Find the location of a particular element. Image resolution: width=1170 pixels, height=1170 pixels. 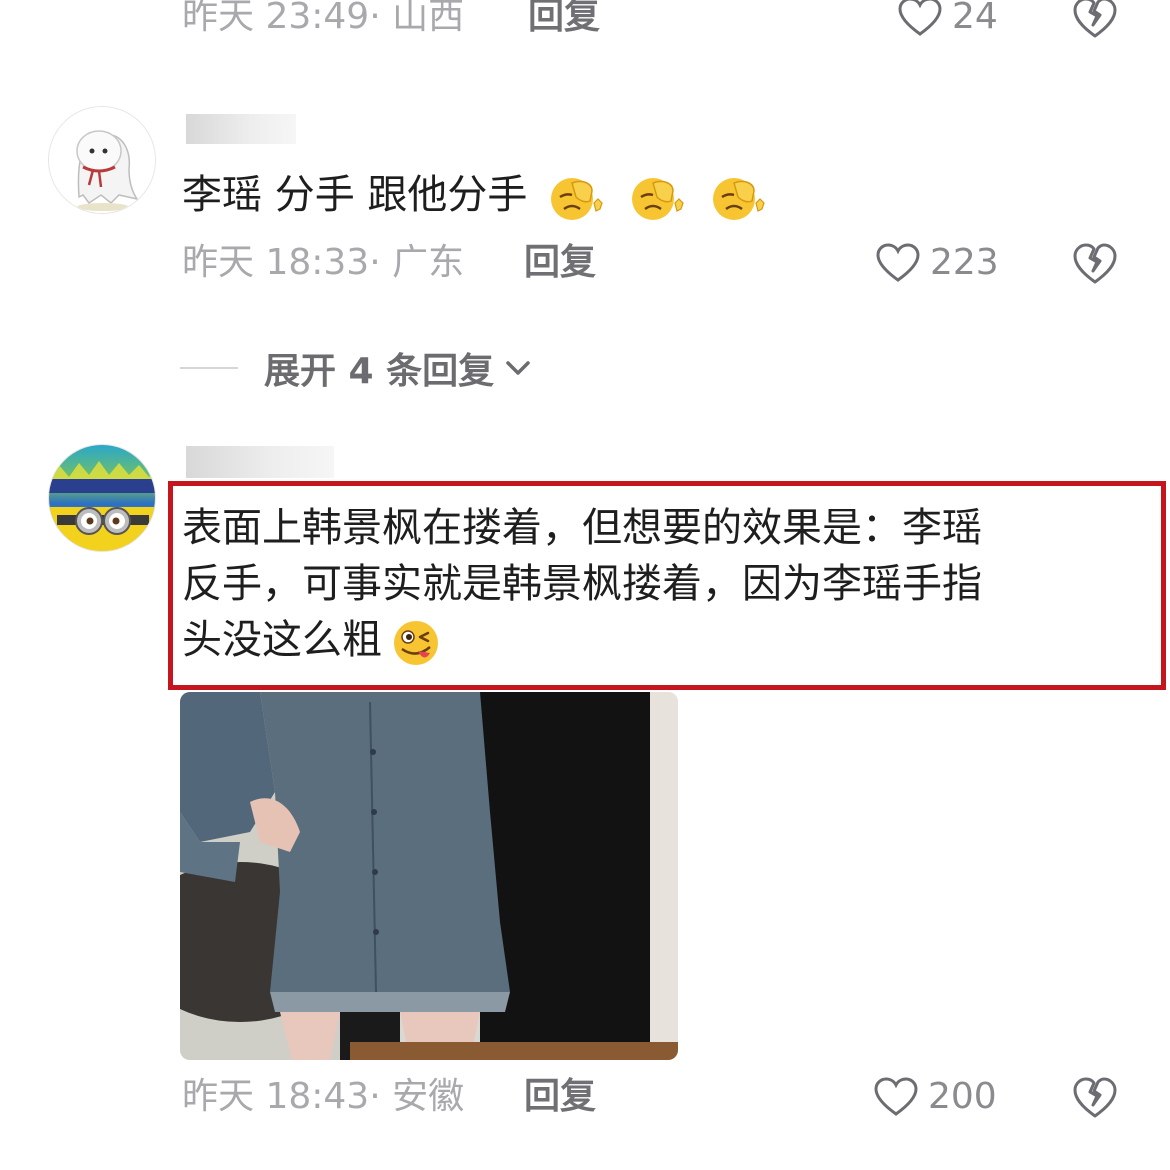

comment-line: 反手，可事实就是韩景枫搂着，因为李瑶手指 is located at coordinates (582, 584).